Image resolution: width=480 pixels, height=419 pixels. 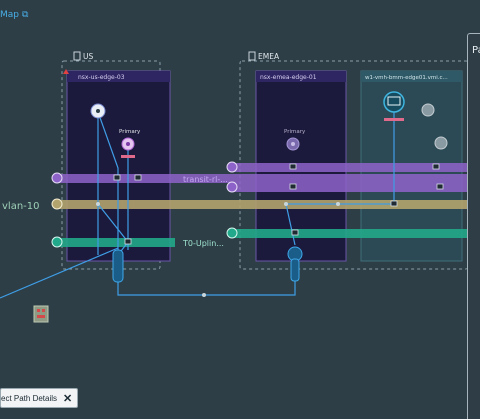 What do you see at coordinates (288, 77) in the screenshot?
I see `edge-node-emea-label: nsx-emea-edge-01` at bounding box center [288, 77].